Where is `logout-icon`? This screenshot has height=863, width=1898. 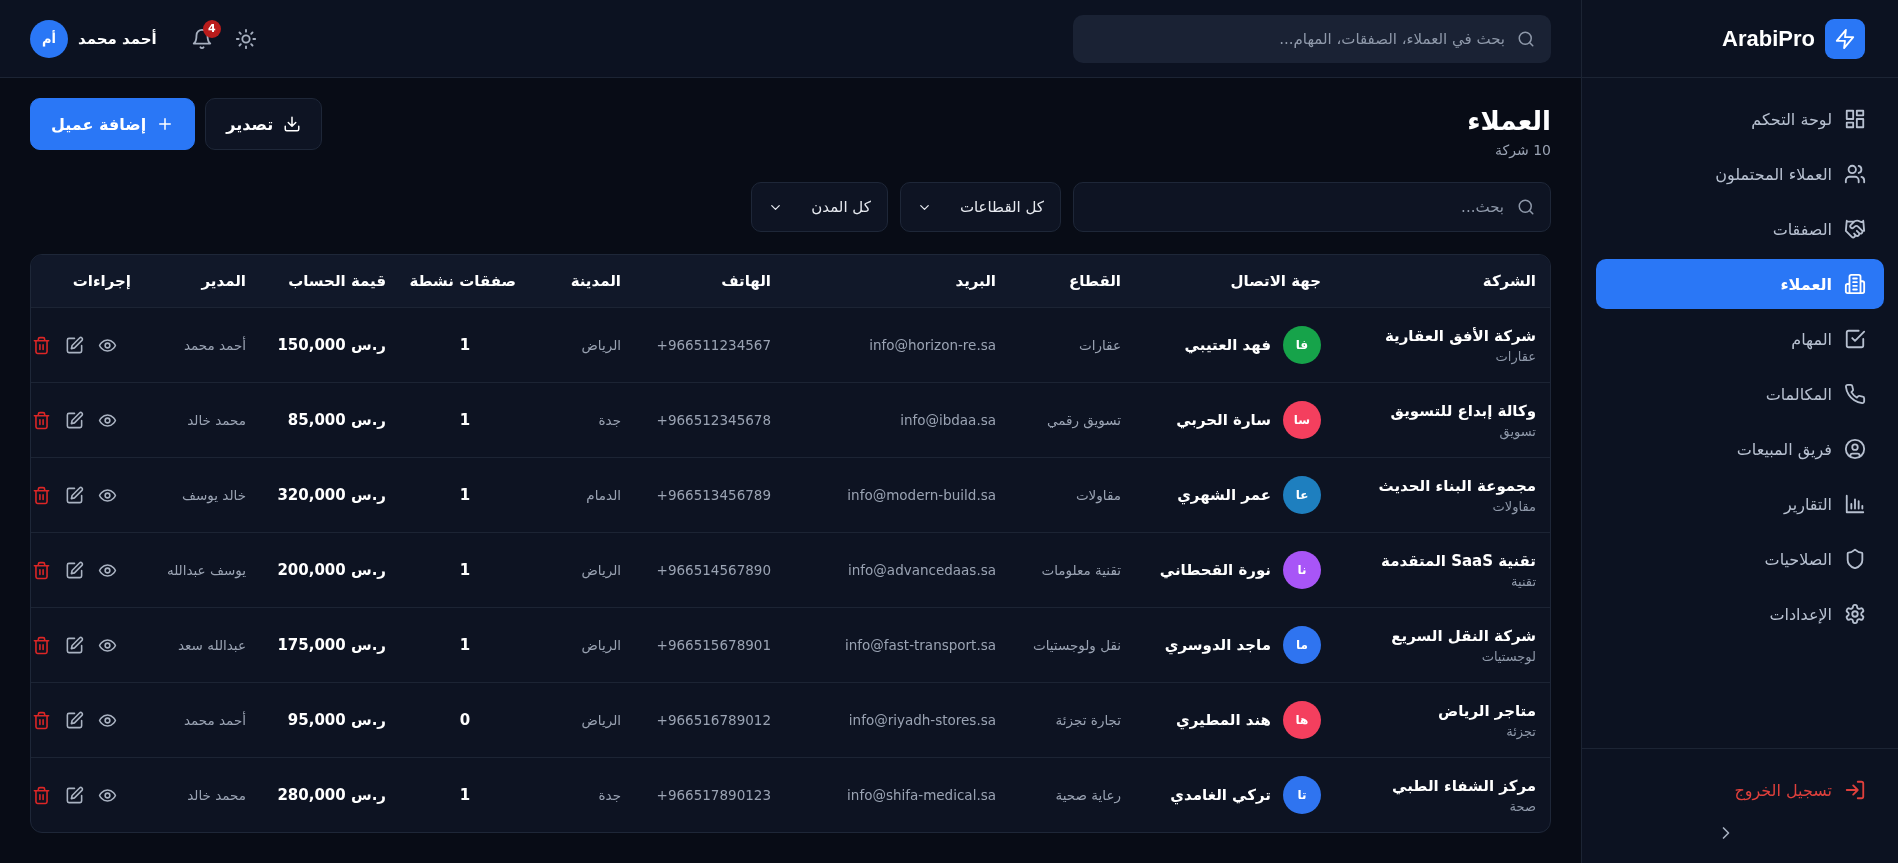
logout-icon is located at coordinates (1855, 790).